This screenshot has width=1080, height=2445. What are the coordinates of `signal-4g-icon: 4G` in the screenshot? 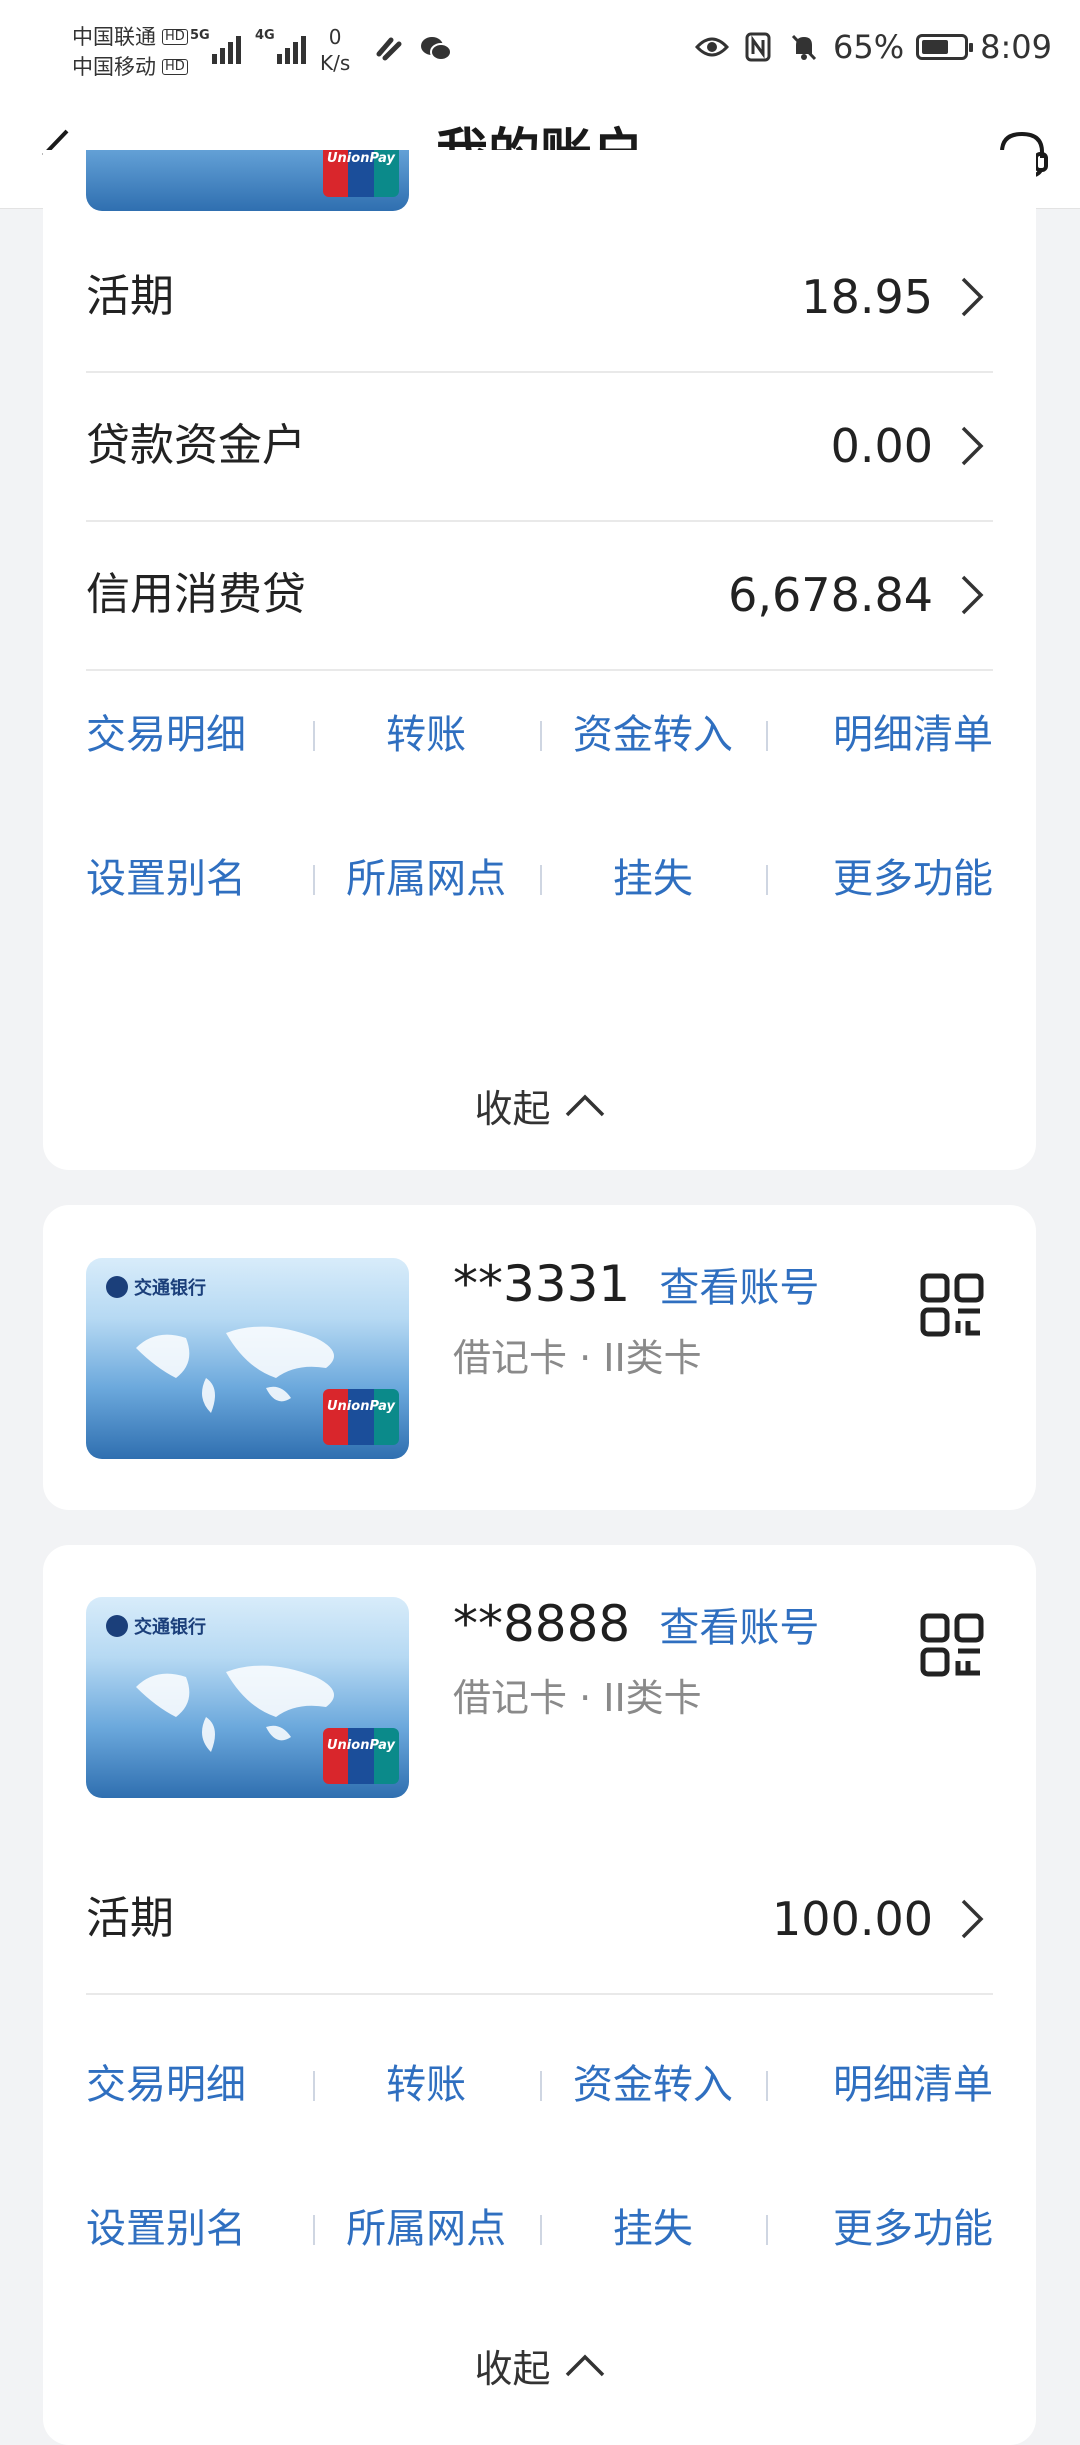 It's located at (280, 46).